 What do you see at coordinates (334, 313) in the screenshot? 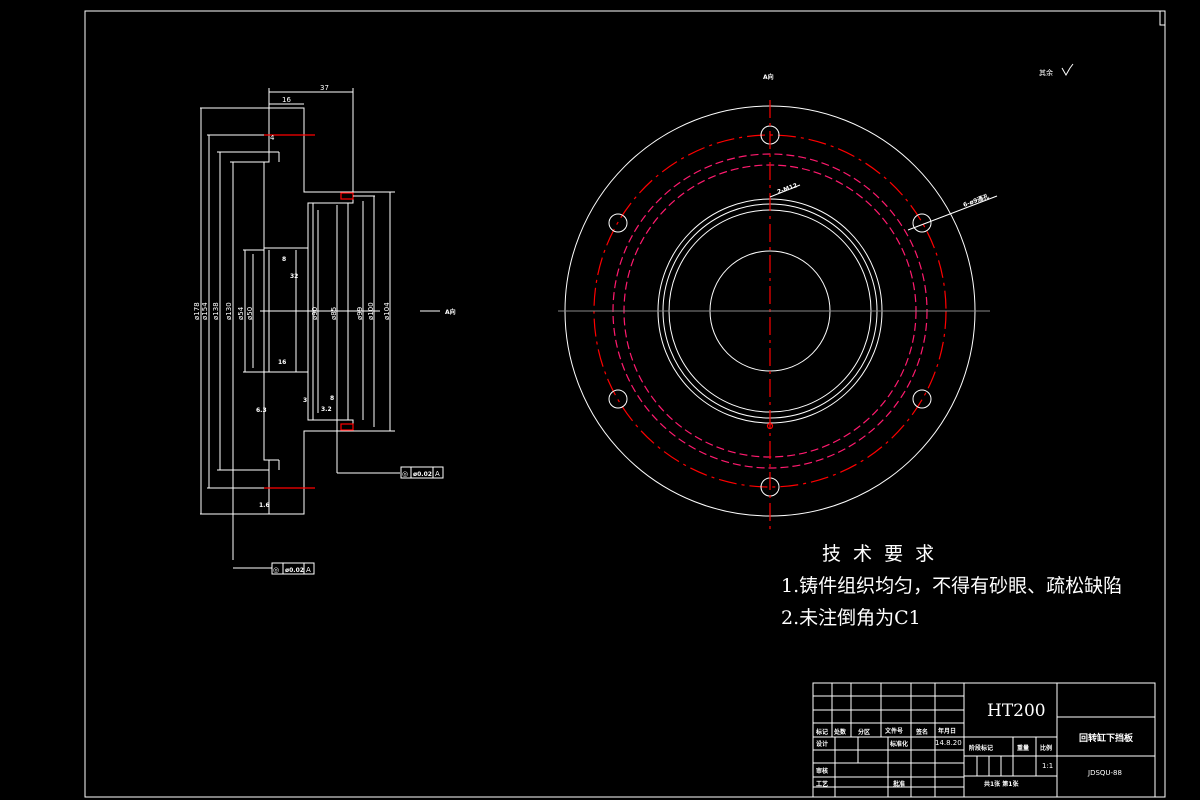
I see `svg-text: ø85` at bounding box center [334, 313].